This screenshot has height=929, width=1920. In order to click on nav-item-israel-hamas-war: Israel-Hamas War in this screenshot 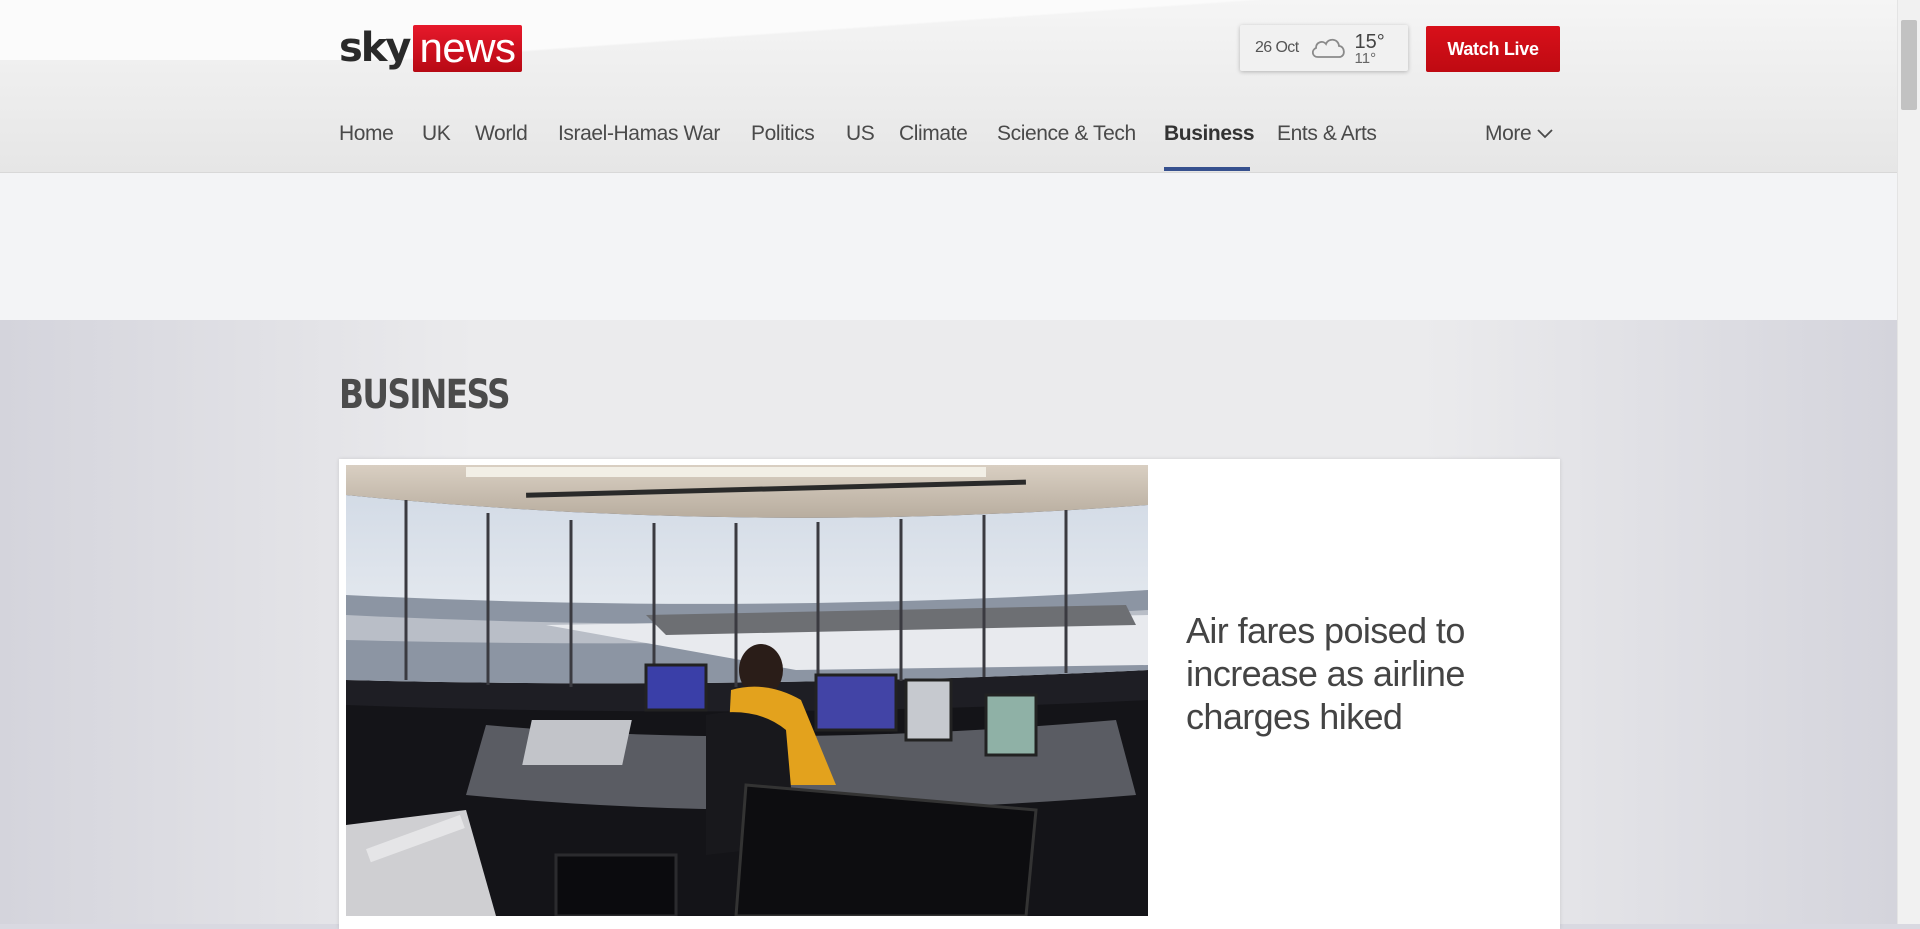, I will do `click(639, 134)`.